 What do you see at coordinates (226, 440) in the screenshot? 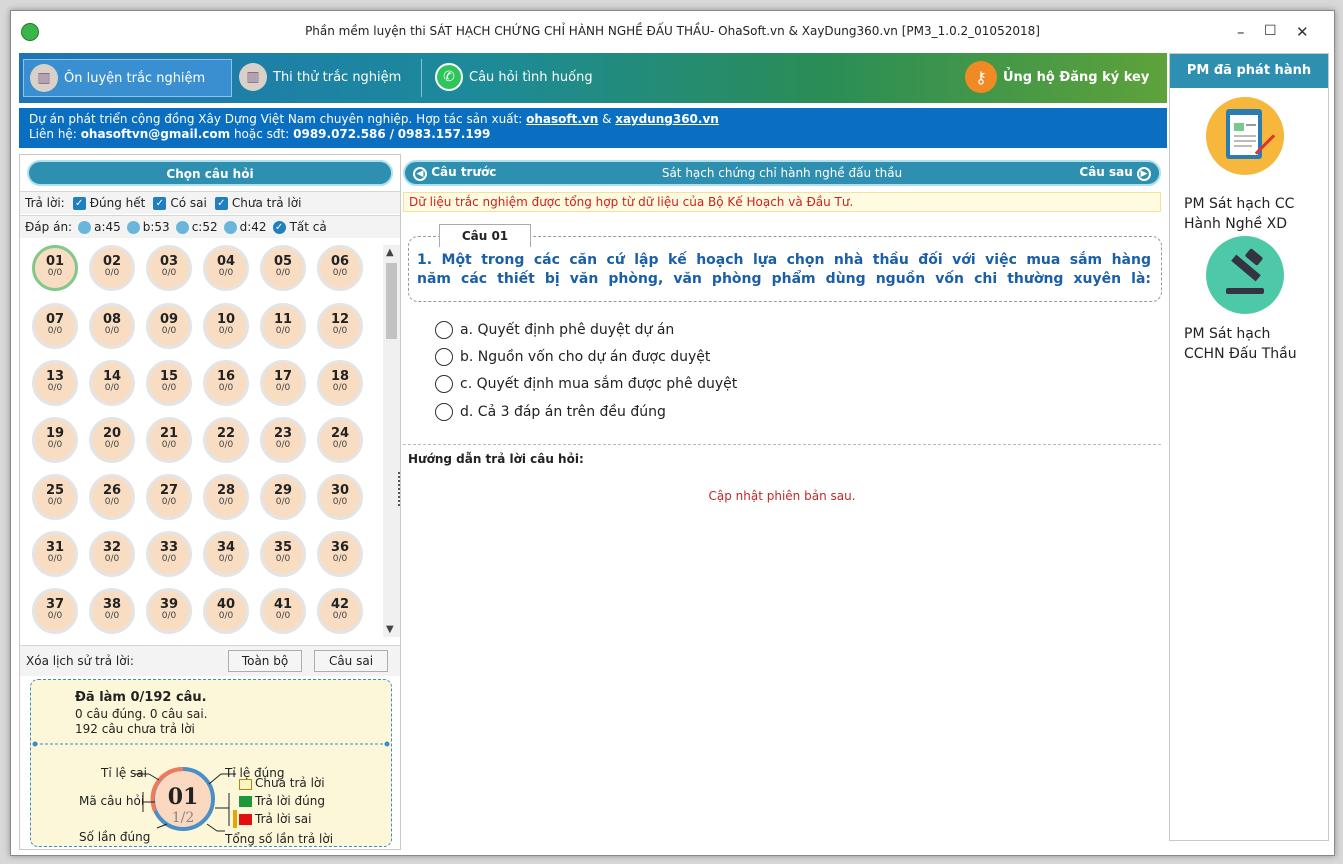
I see `question-button-22: 22 0/0` at bounding box center [226, 440].